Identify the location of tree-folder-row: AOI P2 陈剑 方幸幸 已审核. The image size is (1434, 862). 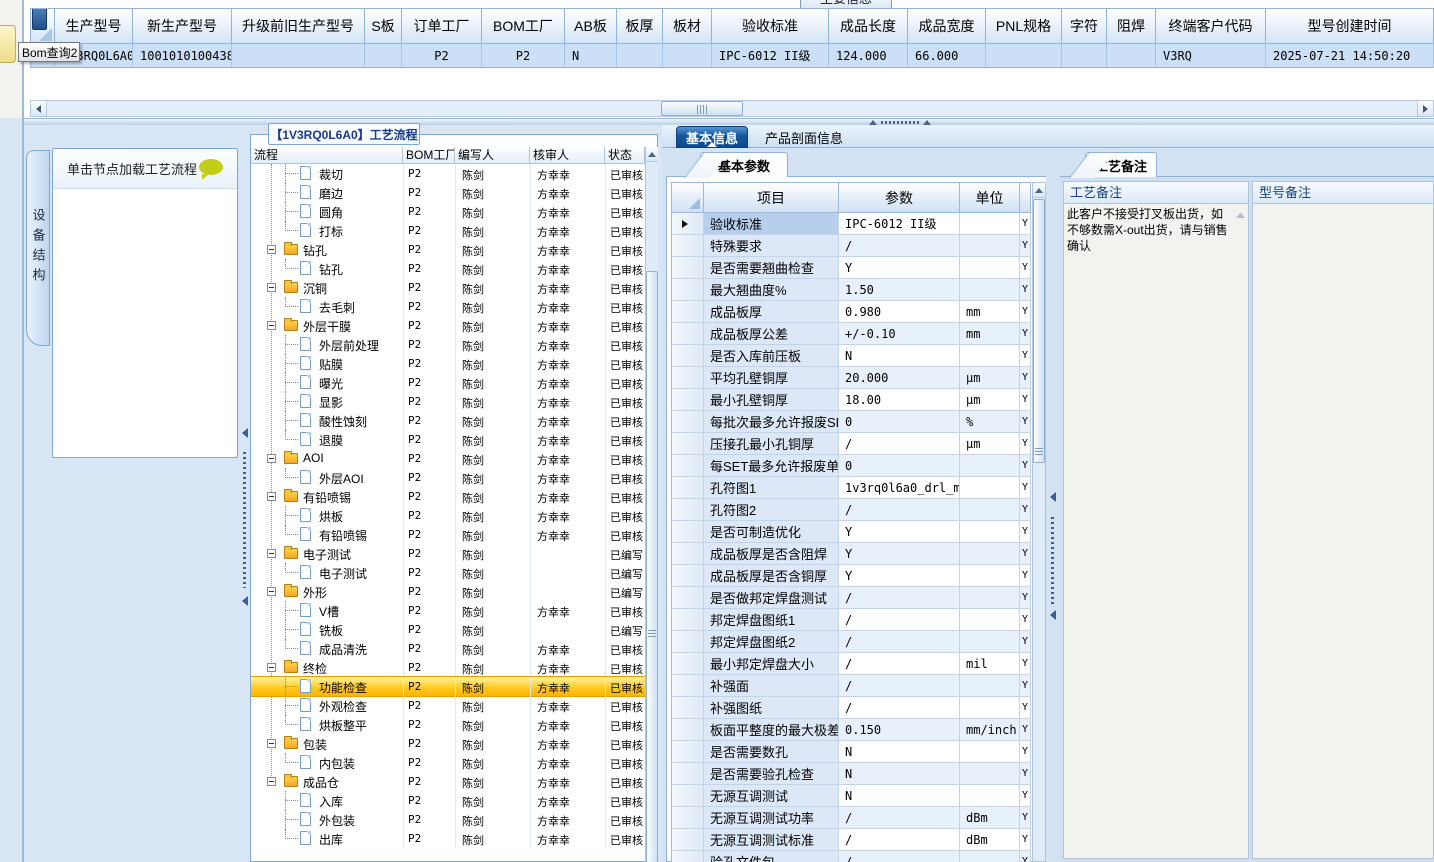
(448, 458).